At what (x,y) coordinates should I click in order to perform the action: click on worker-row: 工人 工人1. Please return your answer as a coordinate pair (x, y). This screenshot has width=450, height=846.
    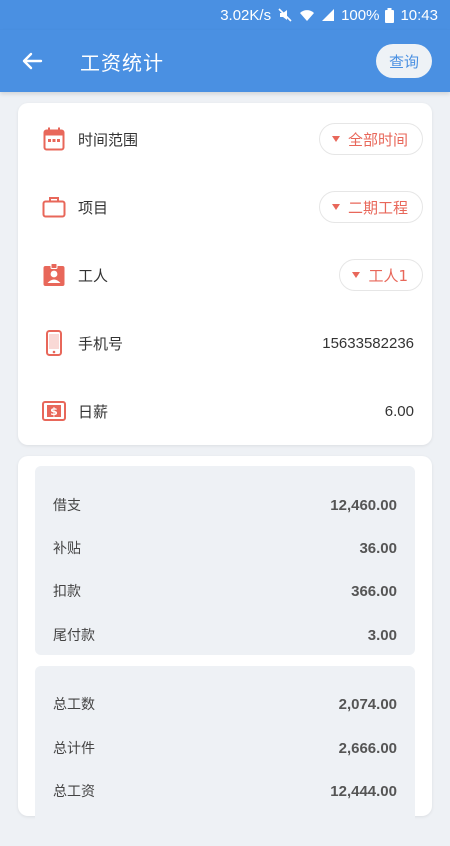
    Looking at the image, I should click on (225, 275).